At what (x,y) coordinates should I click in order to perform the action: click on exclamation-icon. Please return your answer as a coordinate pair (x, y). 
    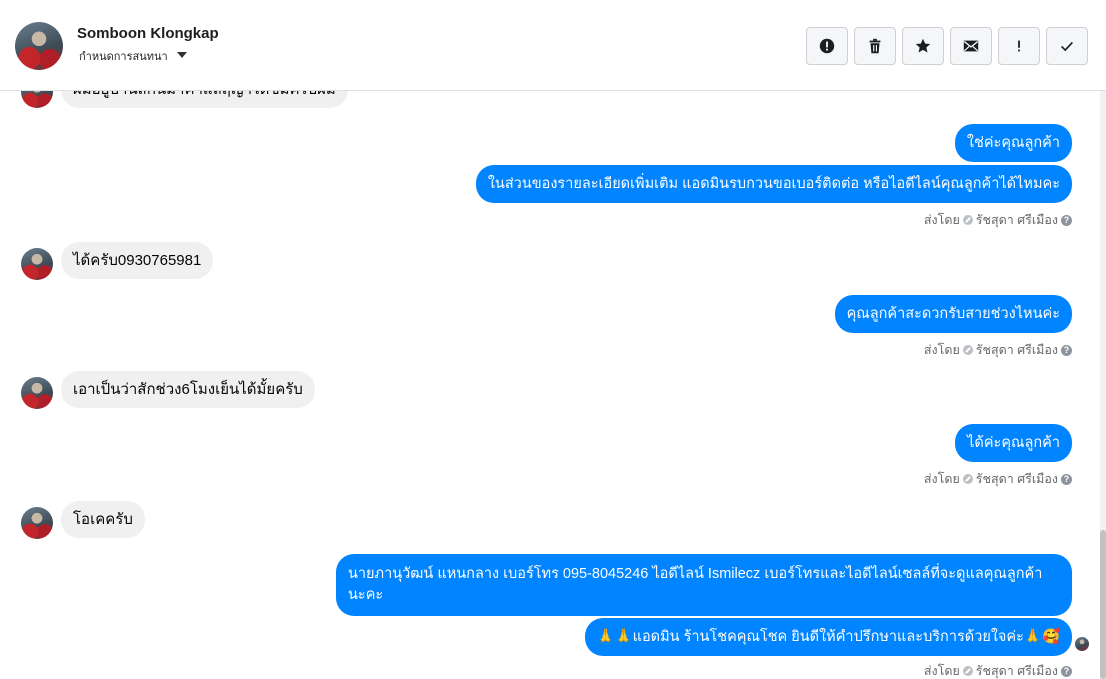
    Looking at the image, I should click on (1019, 46).